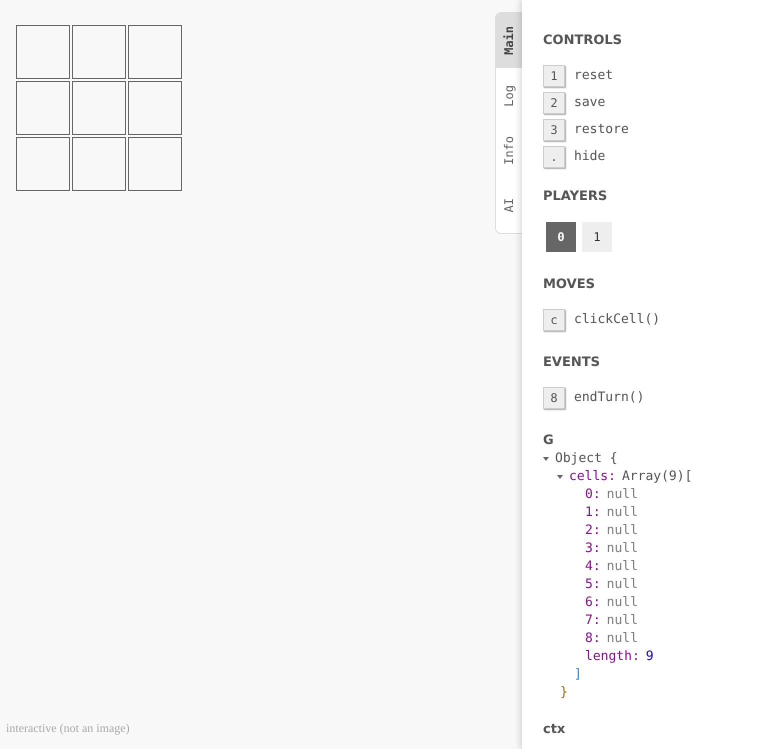 This screenshot has width=777, height=749. Describe the element at coordinates (593, 585) in the screenshot. I see `property-key: 5:` at that location.